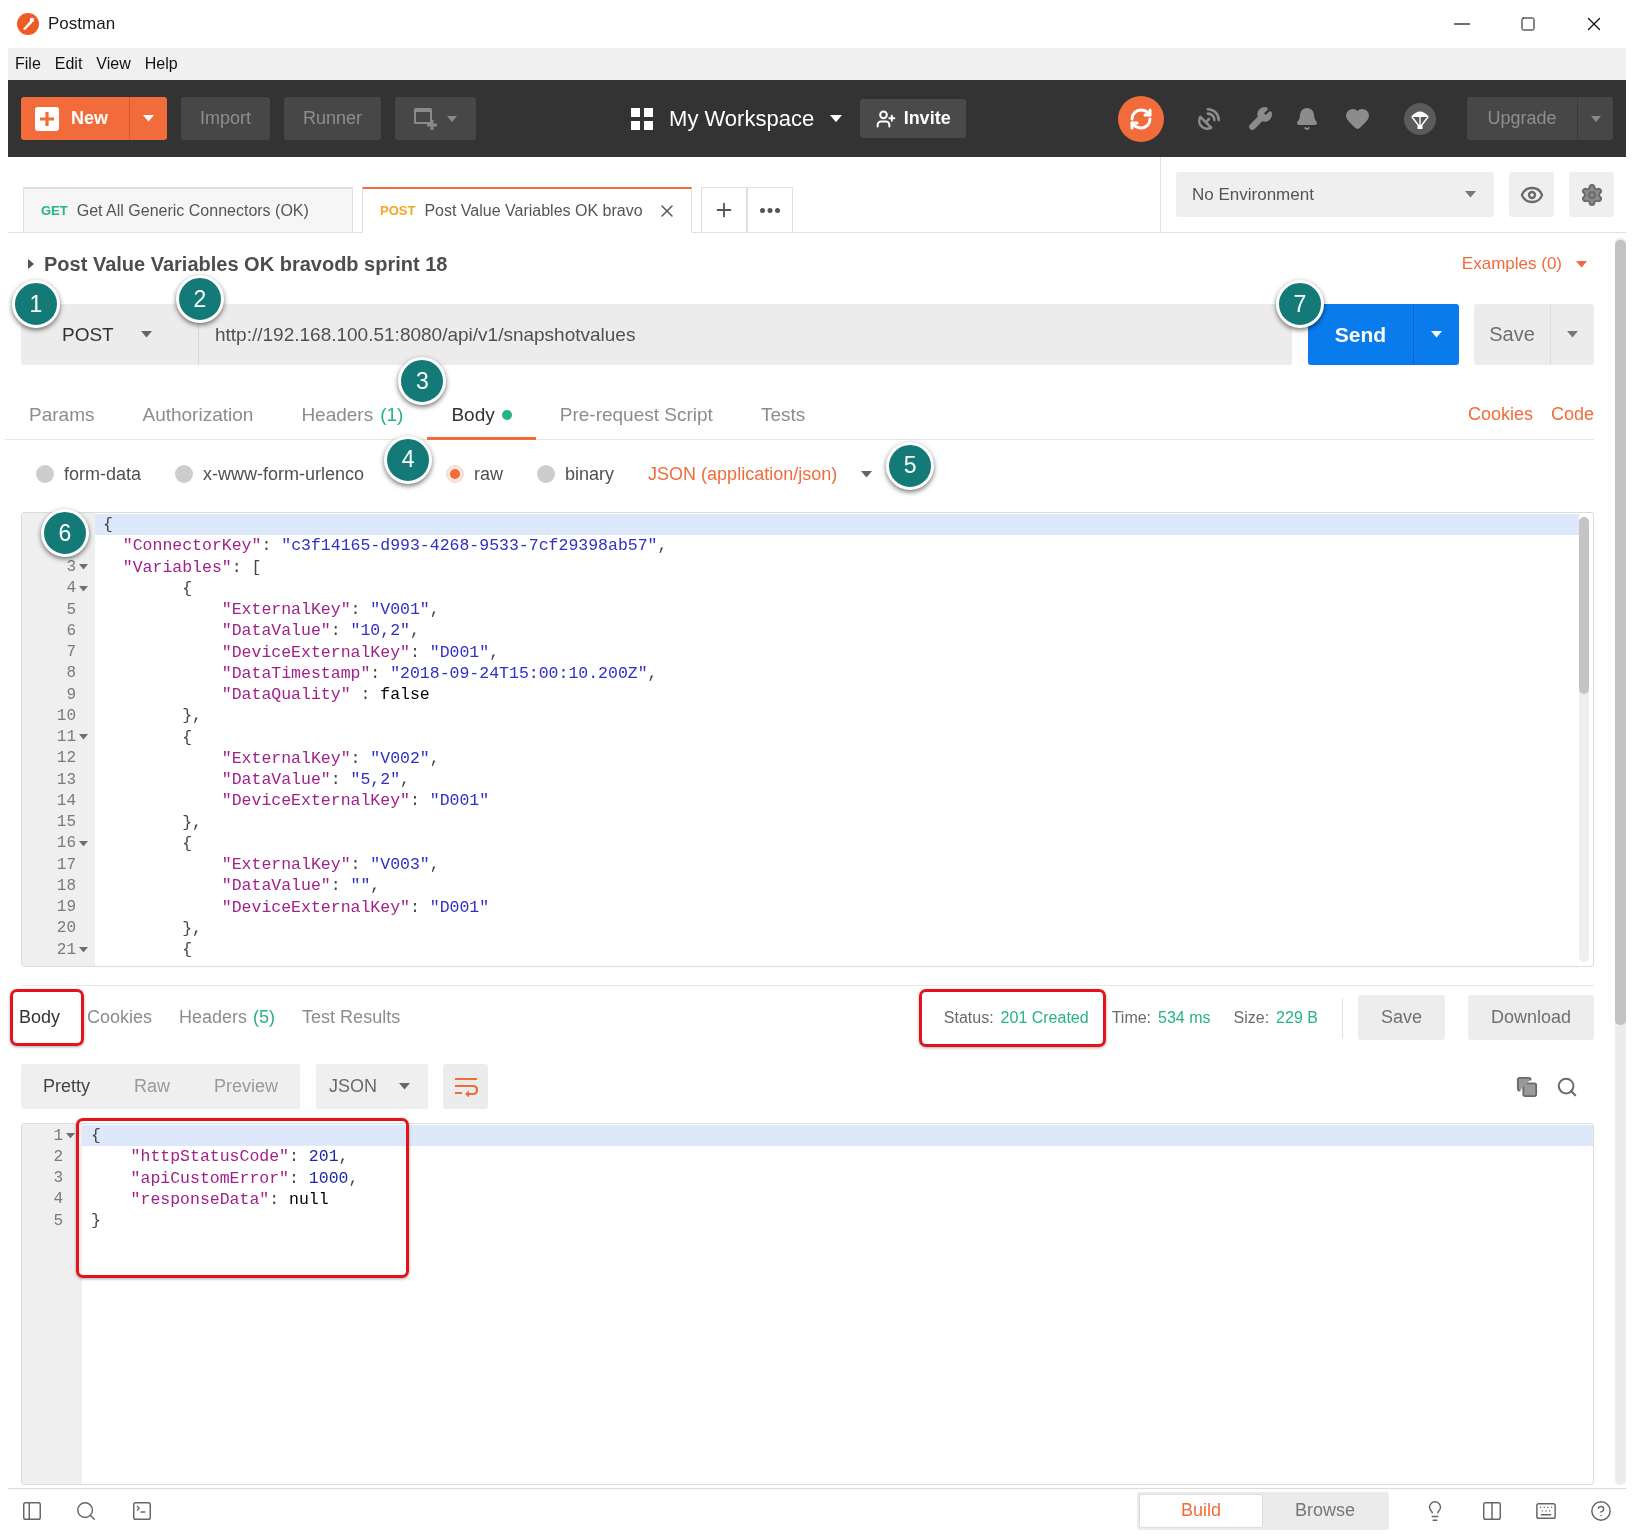 This screenshot has width=1634, height=1539. I want to click on wrap-lines-icon, so click(465, 1086).